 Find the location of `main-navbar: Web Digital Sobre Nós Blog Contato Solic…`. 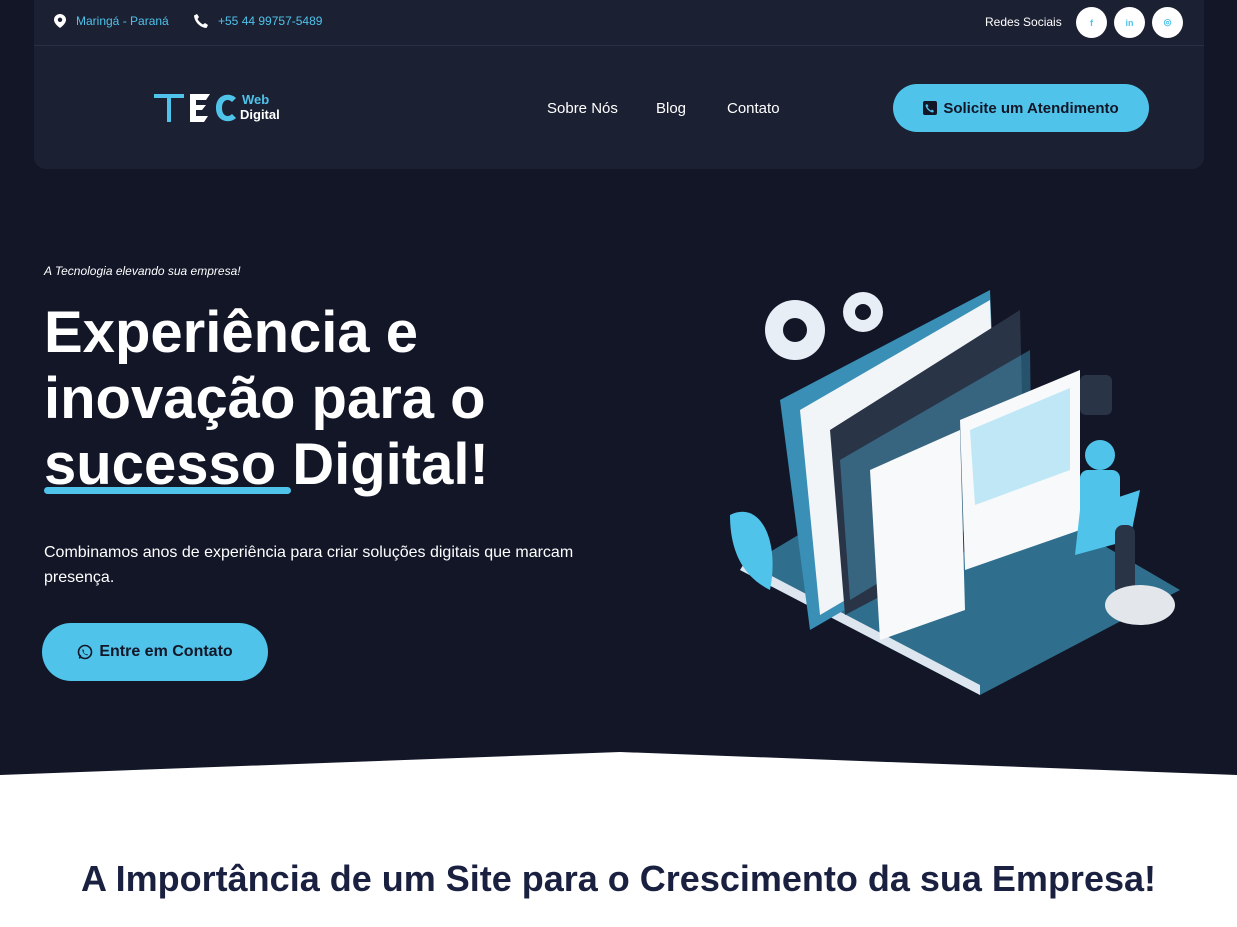

main-navbar: Web Digital Sobre Nós Blog Contato Solic… is located at coordinates (619, 107).